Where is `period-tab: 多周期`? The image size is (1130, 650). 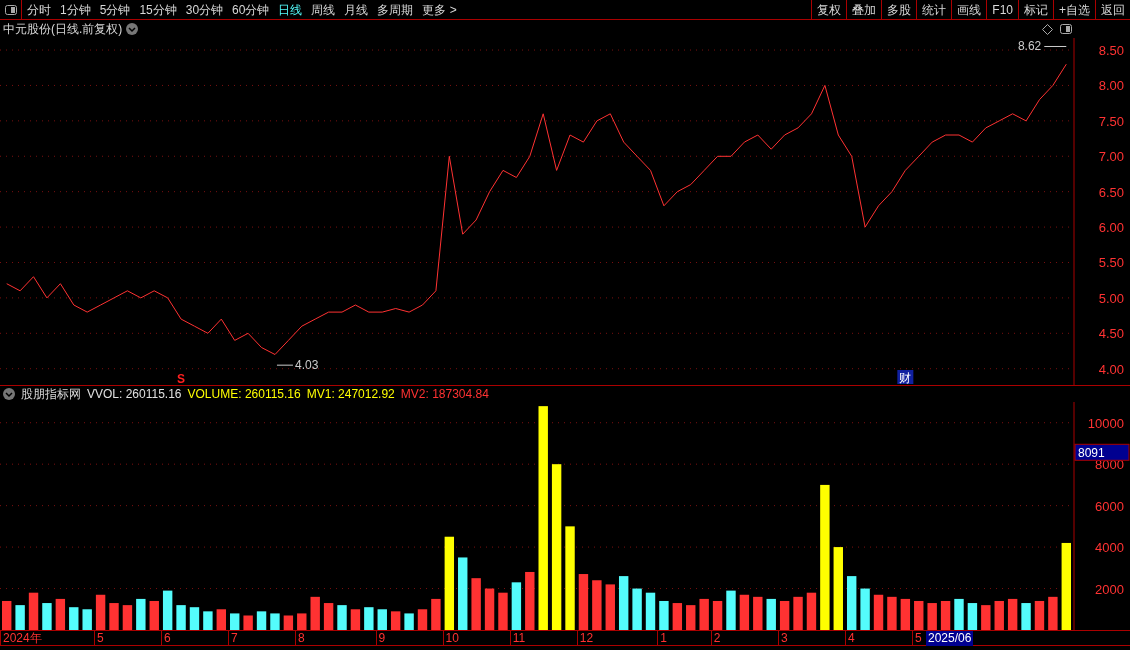
period-tab: 多周期 is located at coordinates (395, 9).